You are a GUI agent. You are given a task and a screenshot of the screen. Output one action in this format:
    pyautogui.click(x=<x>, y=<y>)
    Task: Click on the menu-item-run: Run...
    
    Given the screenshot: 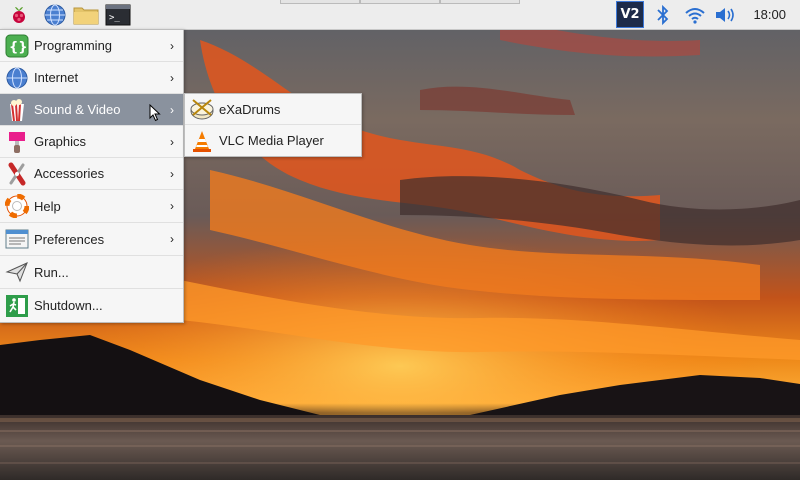 What is the action you would take?
    pyautogui.click(x=91, y=272)
    